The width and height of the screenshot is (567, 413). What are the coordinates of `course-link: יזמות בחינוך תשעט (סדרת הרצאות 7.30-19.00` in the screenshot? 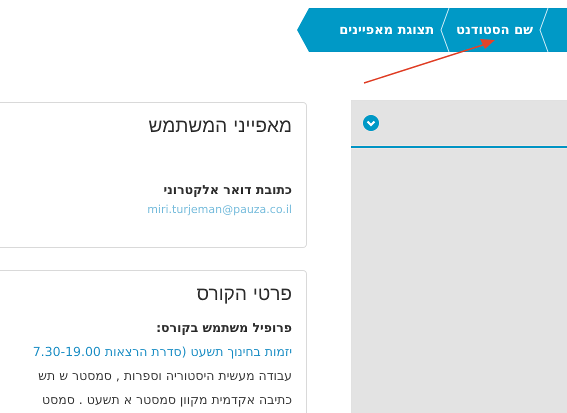 It's located at (162, 351).